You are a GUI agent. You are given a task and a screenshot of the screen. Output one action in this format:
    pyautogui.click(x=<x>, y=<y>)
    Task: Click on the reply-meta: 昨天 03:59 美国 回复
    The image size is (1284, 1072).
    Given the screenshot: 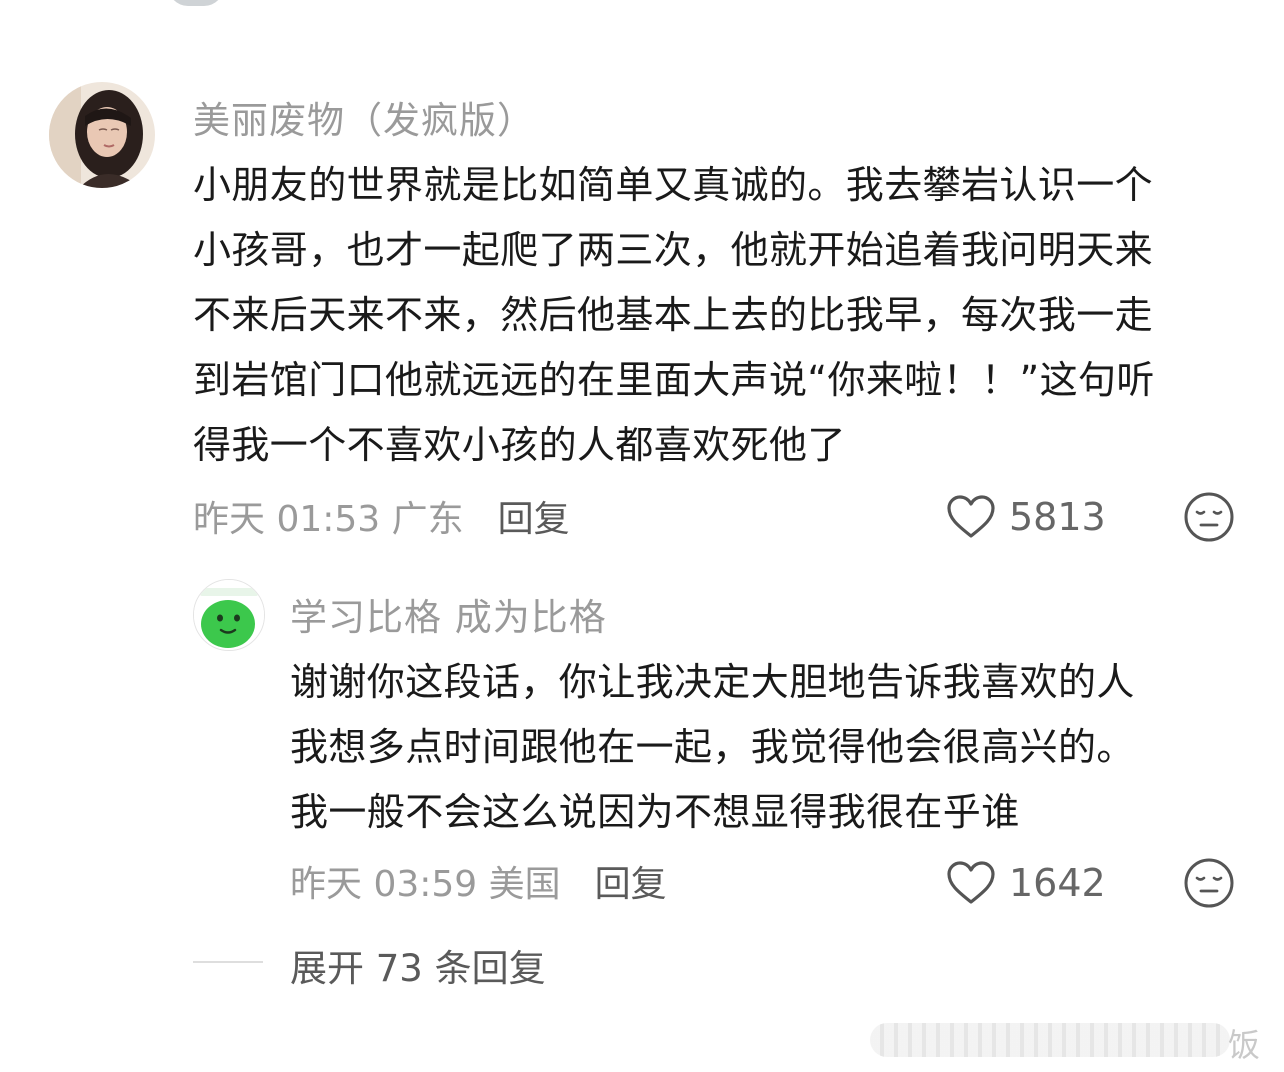 What is the action you would take?
    pyautogui.click(x=478, y=881)
    